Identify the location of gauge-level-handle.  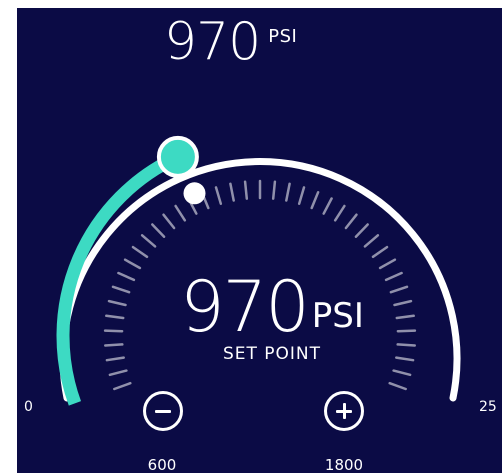
(177, 156).